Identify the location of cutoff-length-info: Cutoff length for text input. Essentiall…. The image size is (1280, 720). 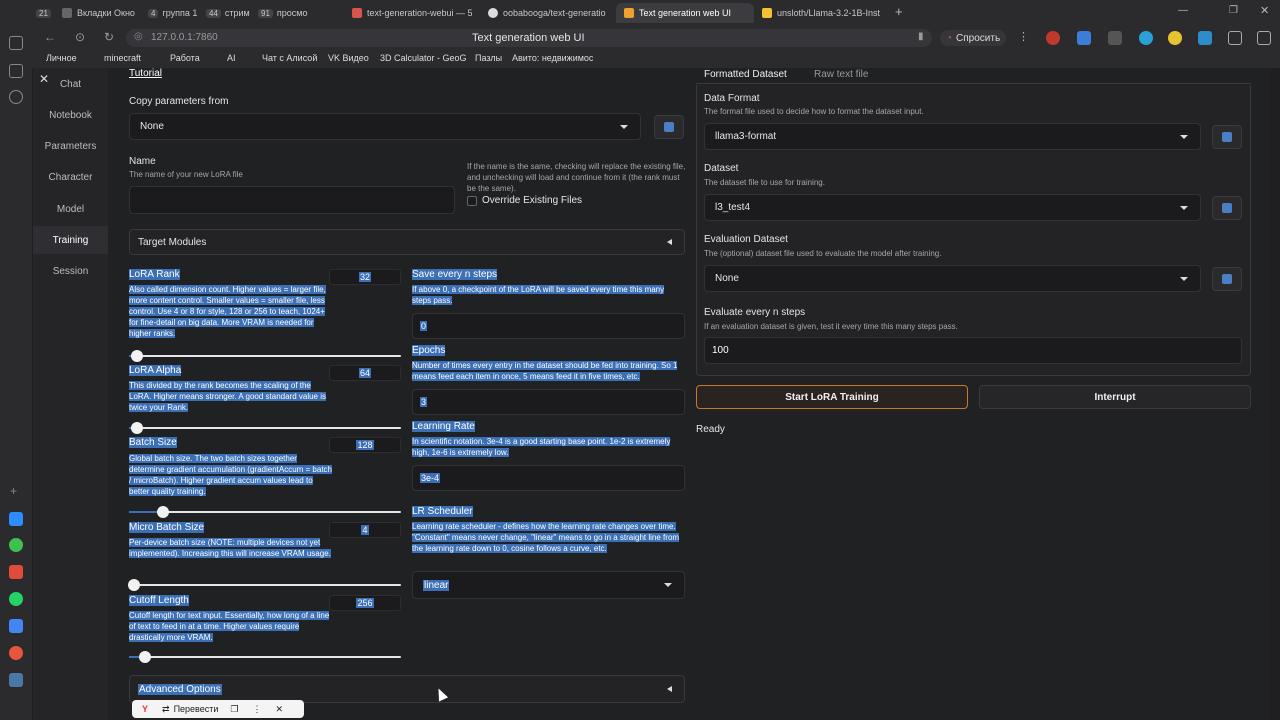
(229, 626).